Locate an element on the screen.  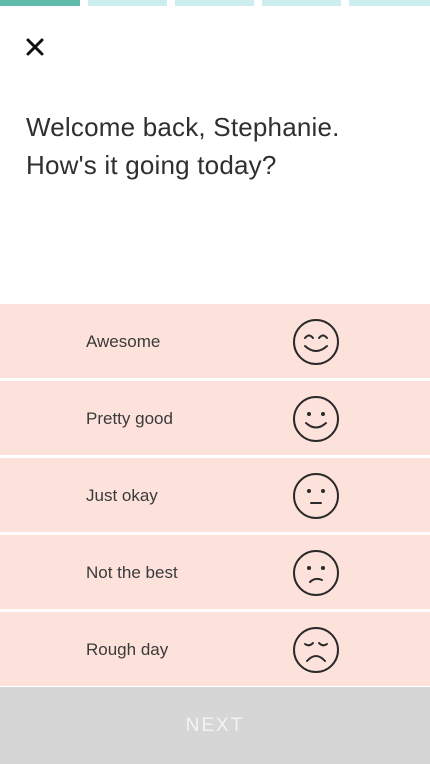
mood-option-not-the-best: Not the best is located at coordinates (215, 572).